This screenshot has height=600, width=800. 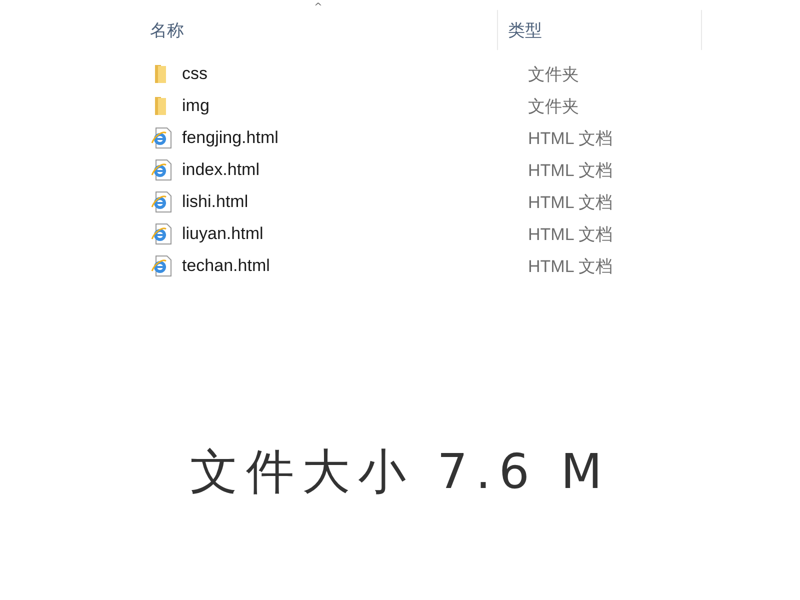 What do you see at coordinates (355, 106) in the screenshot?
I see `file-name: img` at bounding box center [355, 106].